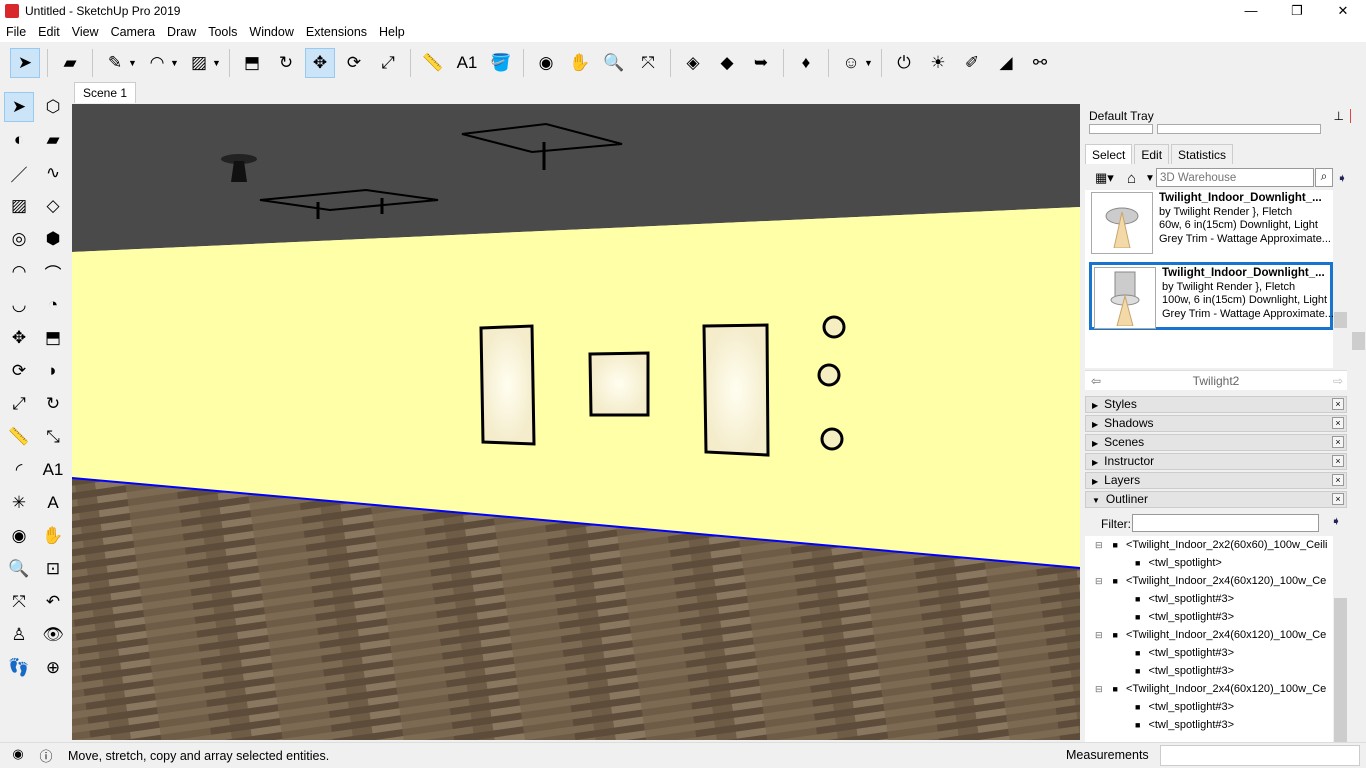 The width and height of the screenshot is (1366, 768). I want to click on zoom-window-button: ⊡, so click(53, 569).